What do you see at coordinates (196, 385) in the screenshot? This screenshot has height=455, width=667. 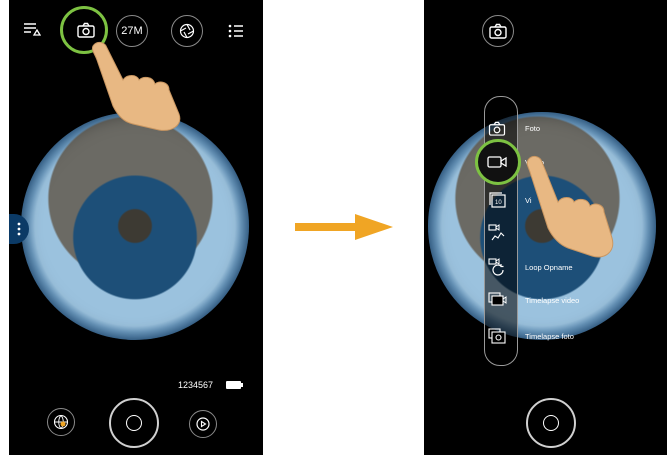 I see `shot-counter: 1234567` at bounding box center [196, 385].